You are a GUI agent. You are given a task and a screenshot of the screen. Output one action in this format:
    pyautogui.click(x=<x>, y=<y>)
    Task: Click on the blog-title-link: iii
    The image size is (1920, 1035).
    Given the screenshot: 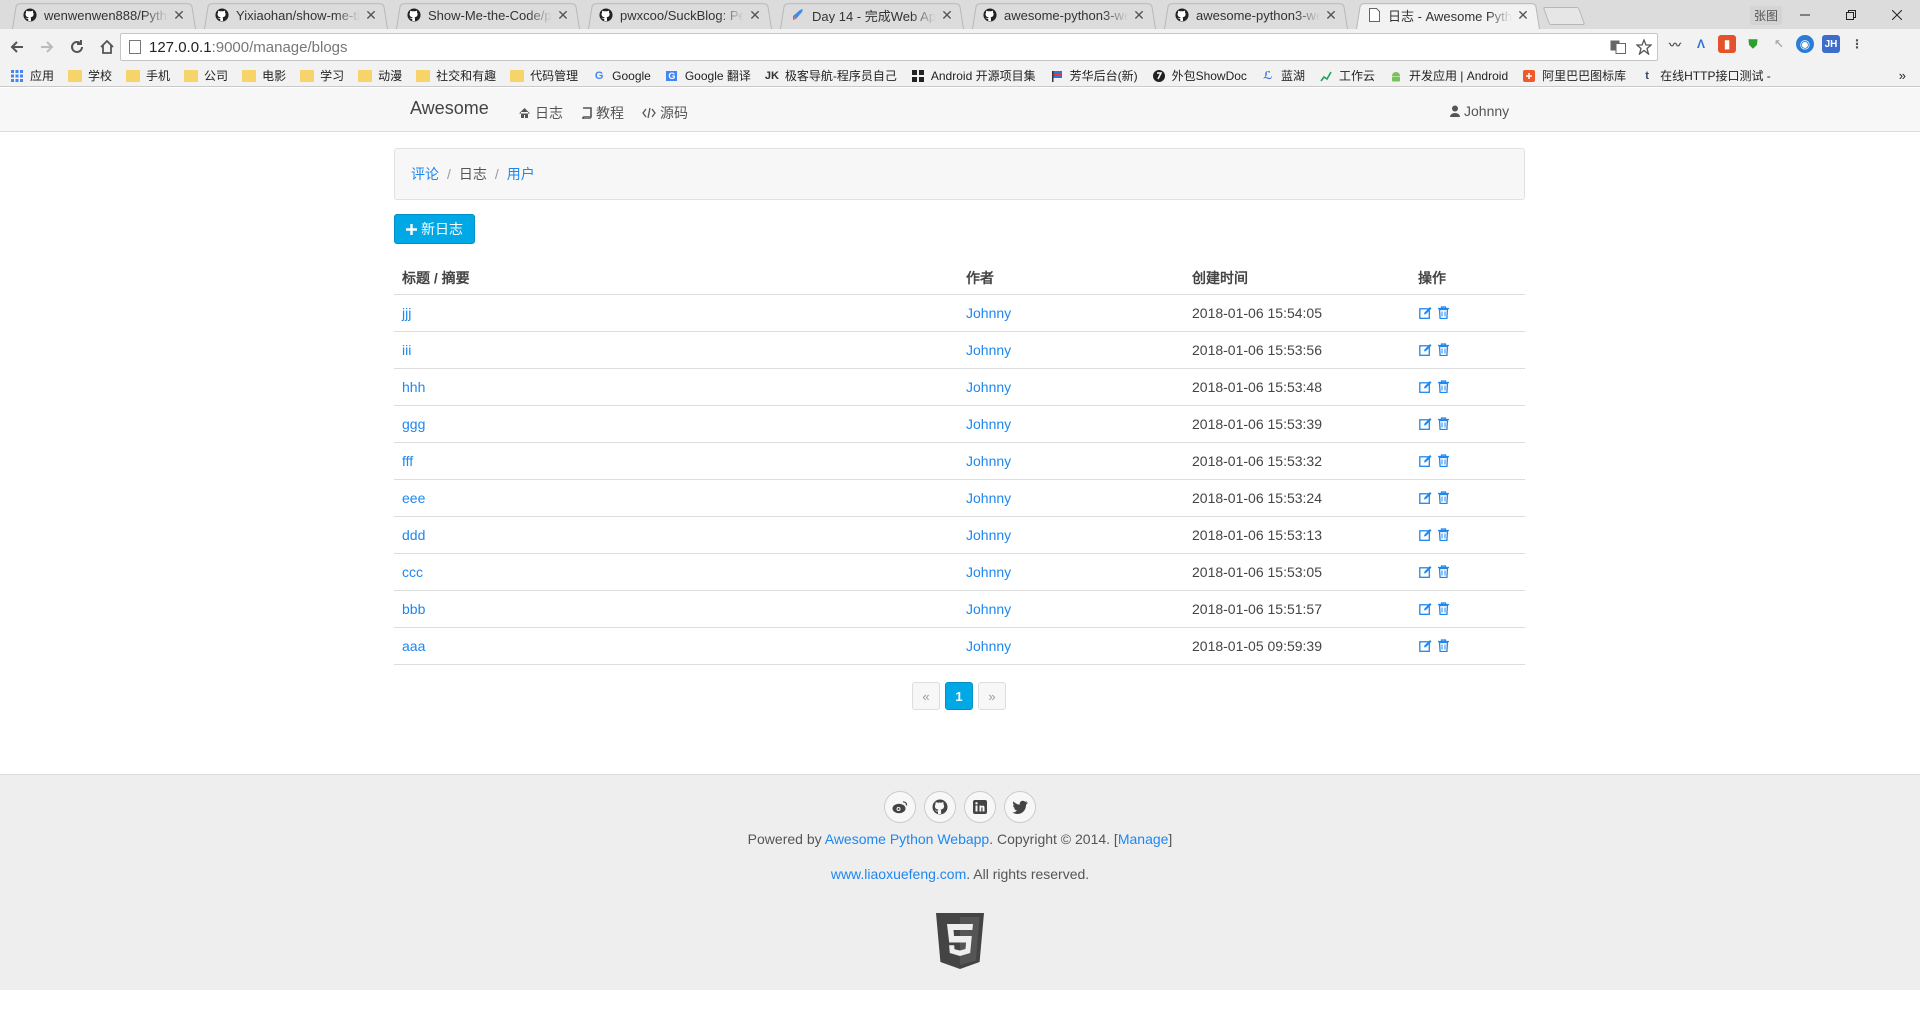 What is the action you would take?
    pyautogui.click(x=406, y=350)
    